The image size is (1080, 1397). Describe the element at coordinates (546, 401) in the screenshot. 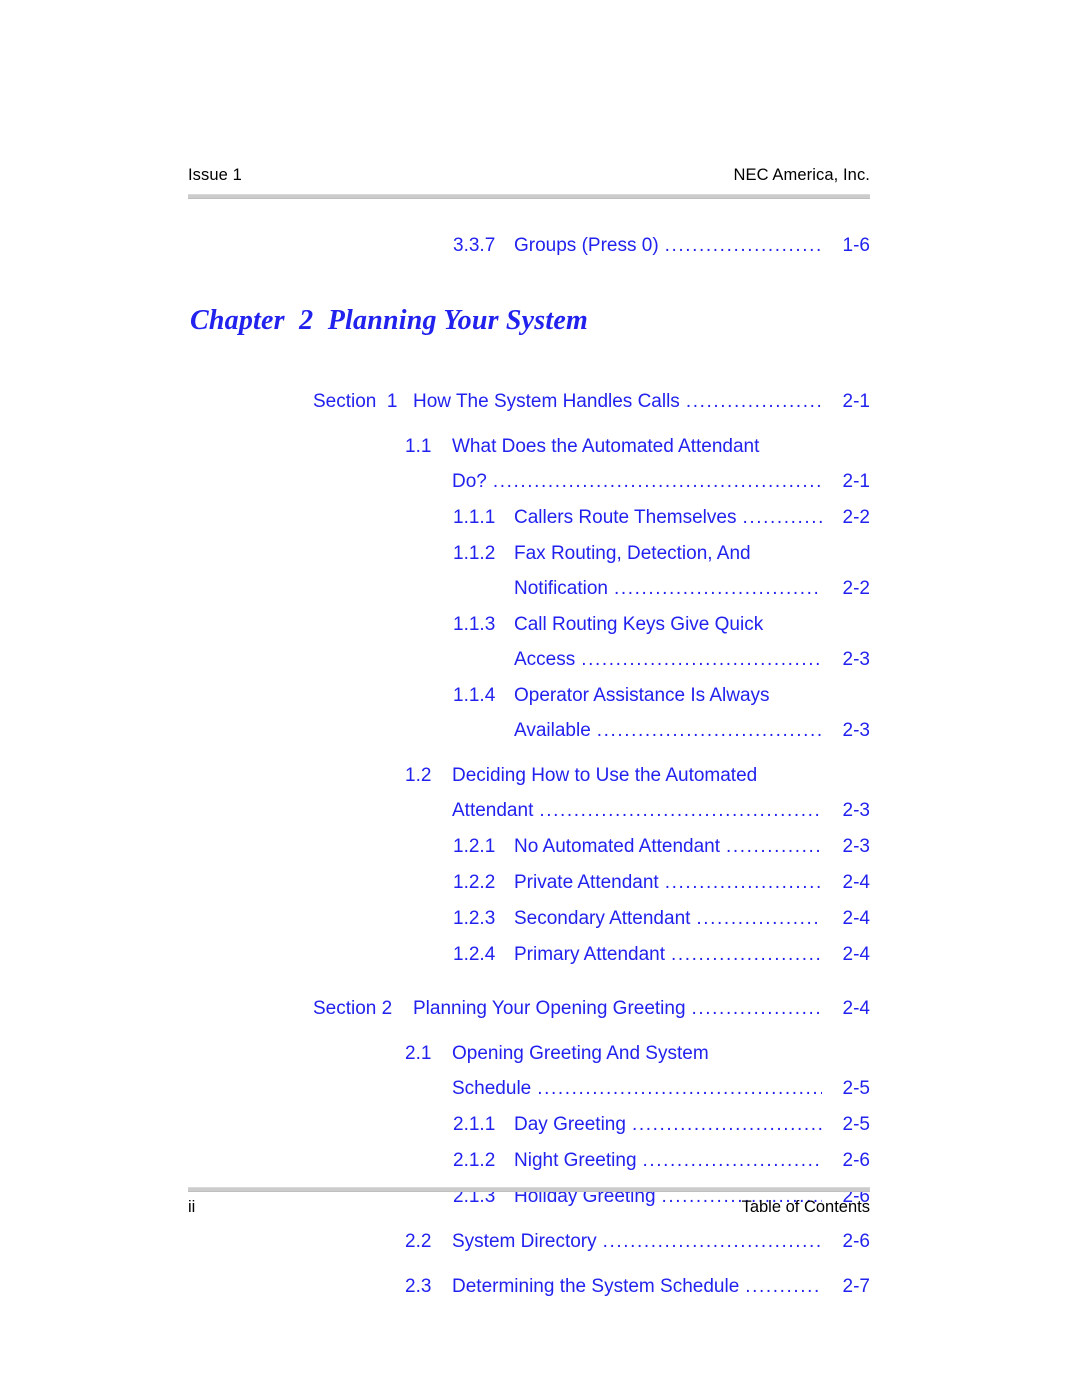

I see `toc-entry-label: How The System Handles Calls` at that location.